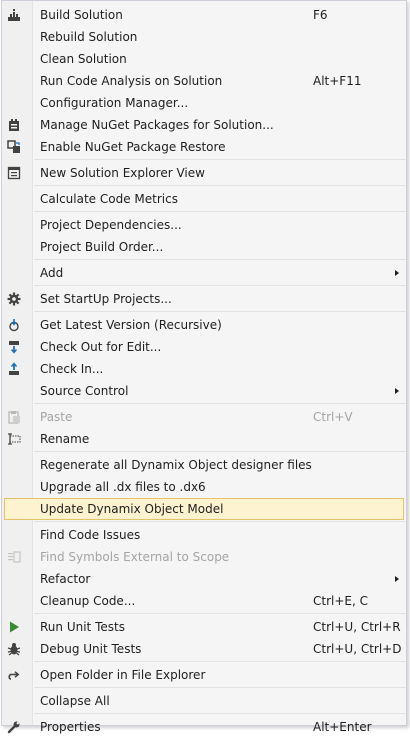 The height and width of the screenshot is (738, 410). What do you see at coordinates (204, 273) in the screenshot?
I see `menu-item-add: Add` at bounding box center [204, 273].